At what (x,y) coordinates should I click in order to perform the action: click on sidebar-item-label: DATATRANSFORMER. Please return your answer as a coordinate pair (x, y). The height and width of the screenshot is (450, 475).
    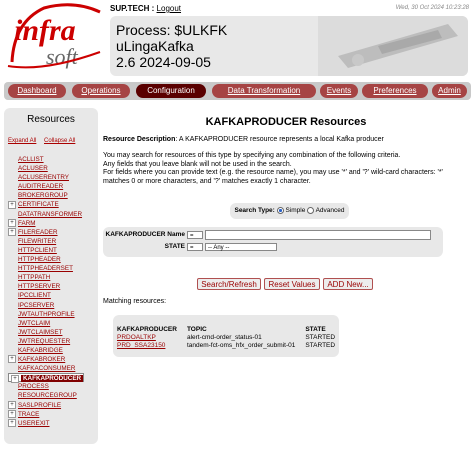
    Looking at the image, I should click on (50, 214).